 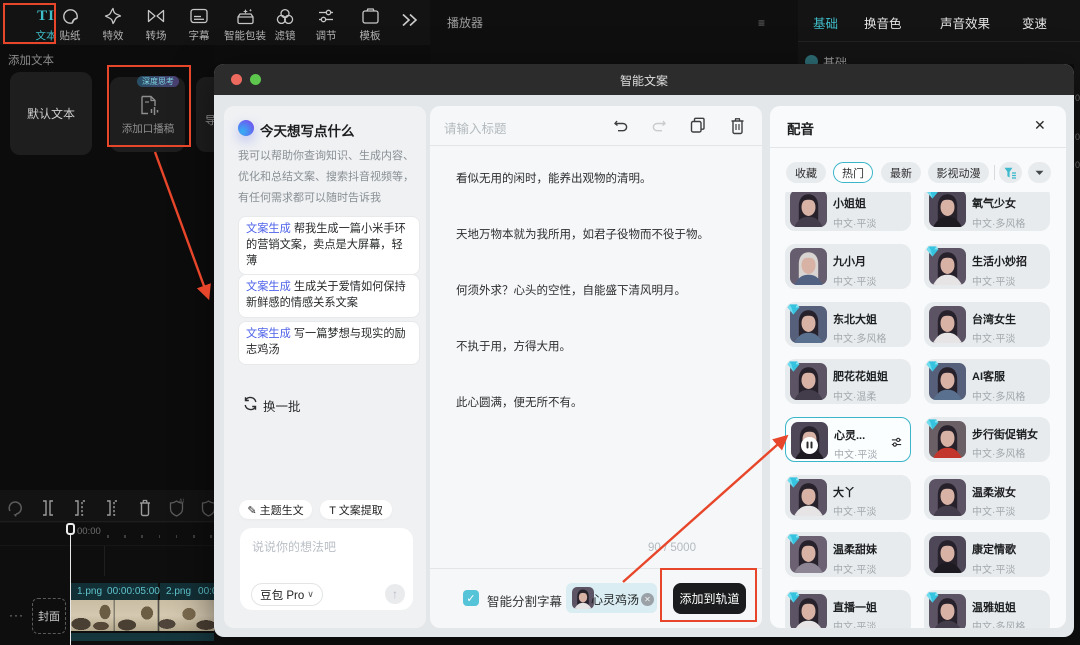 What do you see at coordinates (182, 502) in the screenshot?
I see `svg-text: AI` at bounding box center [182, 502].